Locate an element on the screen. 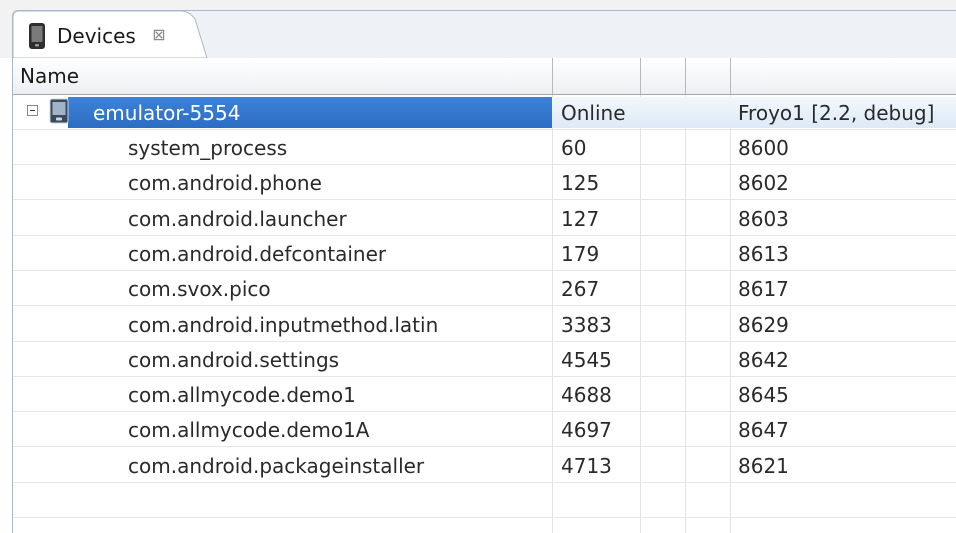 The height and width of the screenshot is (533, 956). process-port: 8613 is located at coordinates (763, 254).